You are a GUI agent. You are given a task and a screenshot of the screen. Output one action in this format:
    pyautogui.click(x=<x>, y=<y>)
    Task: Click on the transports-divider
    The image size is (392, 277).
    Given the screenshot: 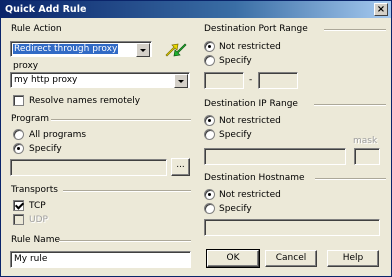 What is the action you would take?
    pyautogui.click(x=127, y=191)
    